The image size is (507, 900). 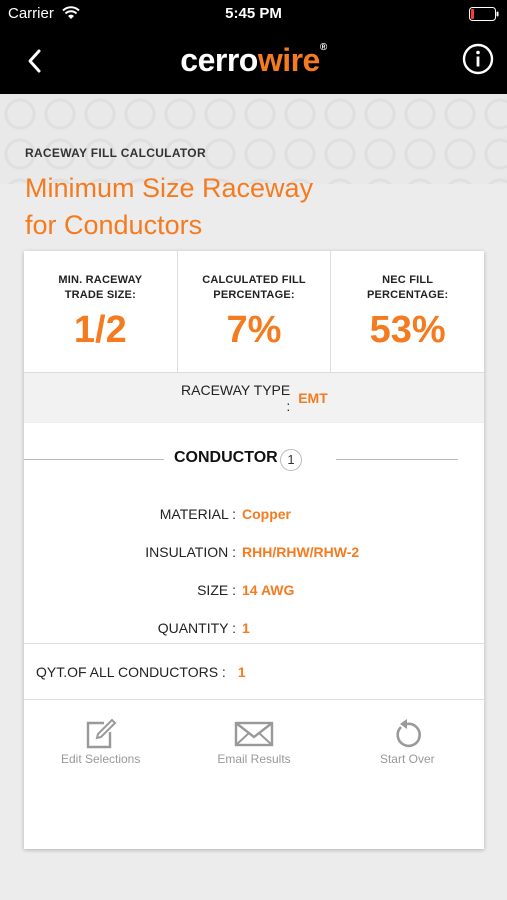 I want to click on clock: 5:45 PM, so click(x=253, y=13).